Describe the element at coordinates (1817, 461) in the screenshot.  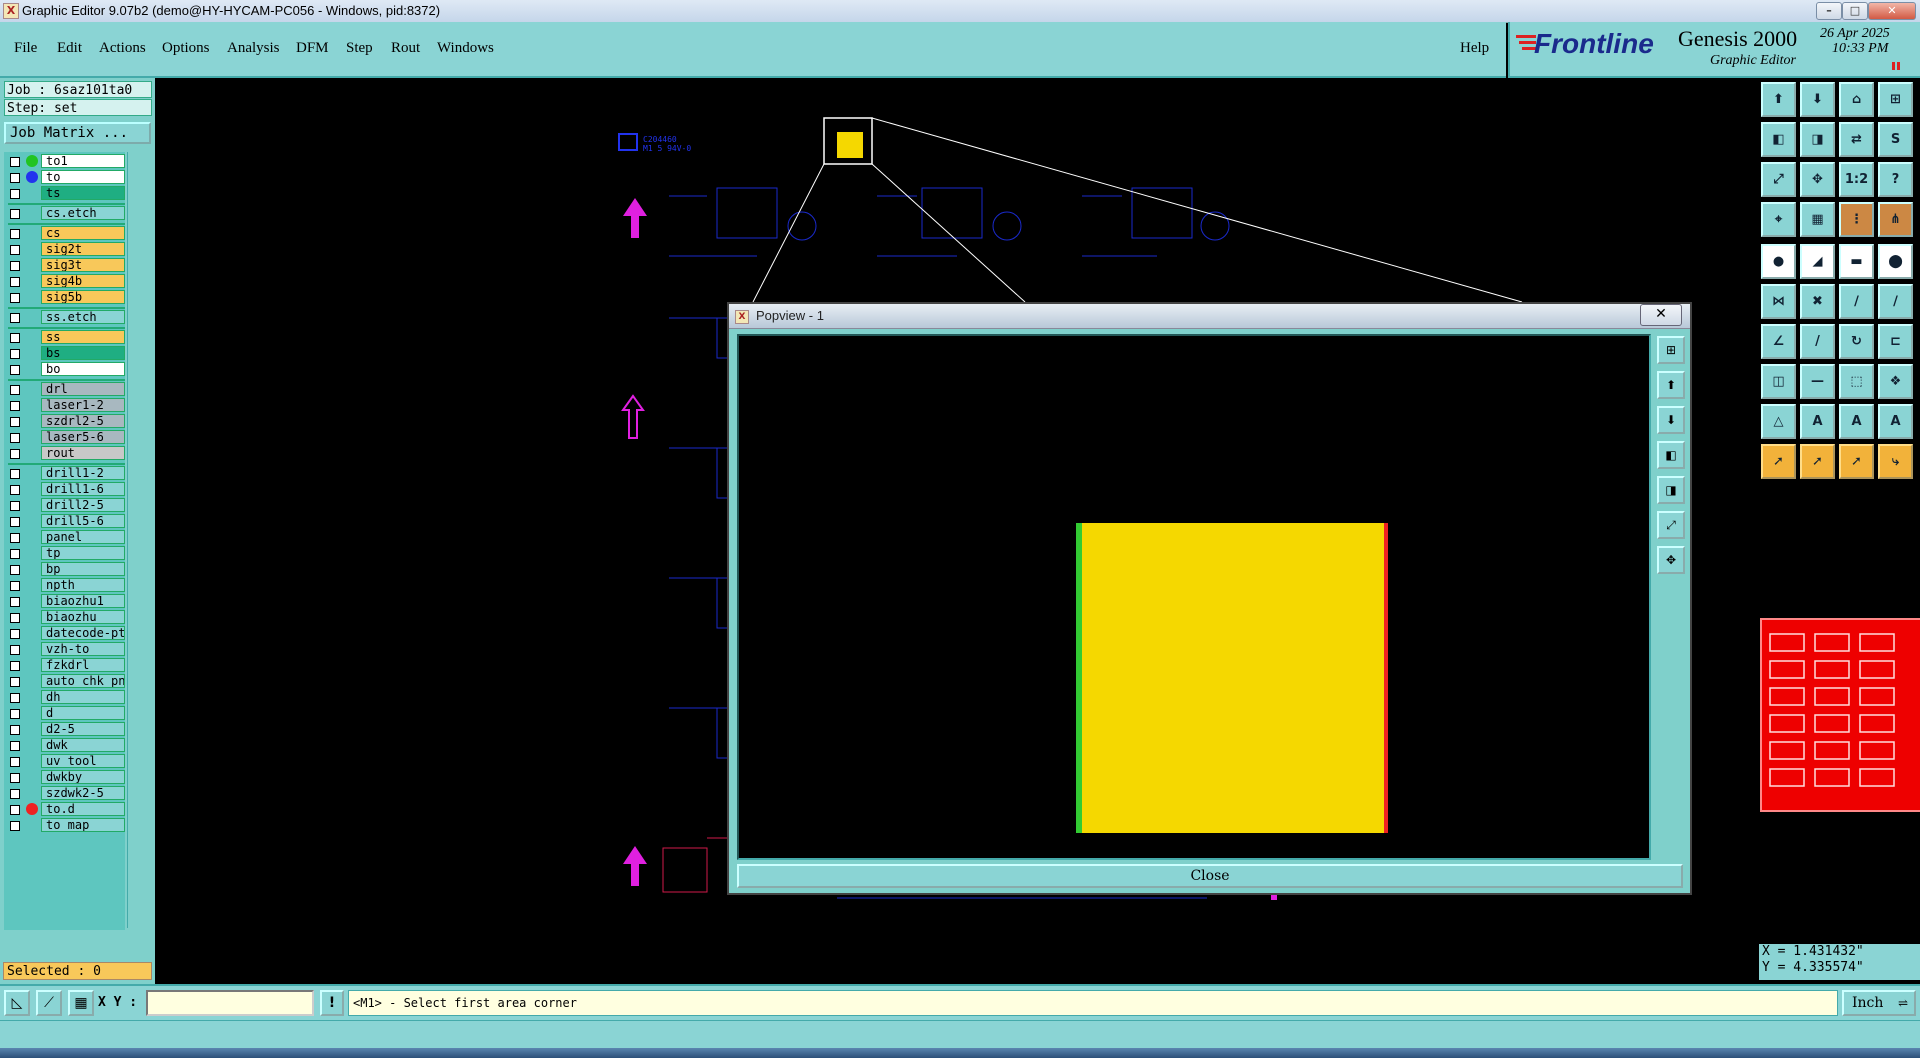
I see `select-area-icon: ➚` at that location.